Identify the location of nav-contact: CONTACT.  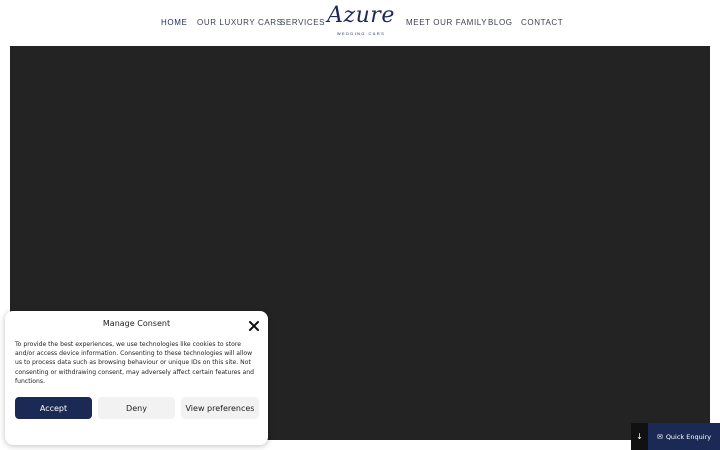
(542, 22).